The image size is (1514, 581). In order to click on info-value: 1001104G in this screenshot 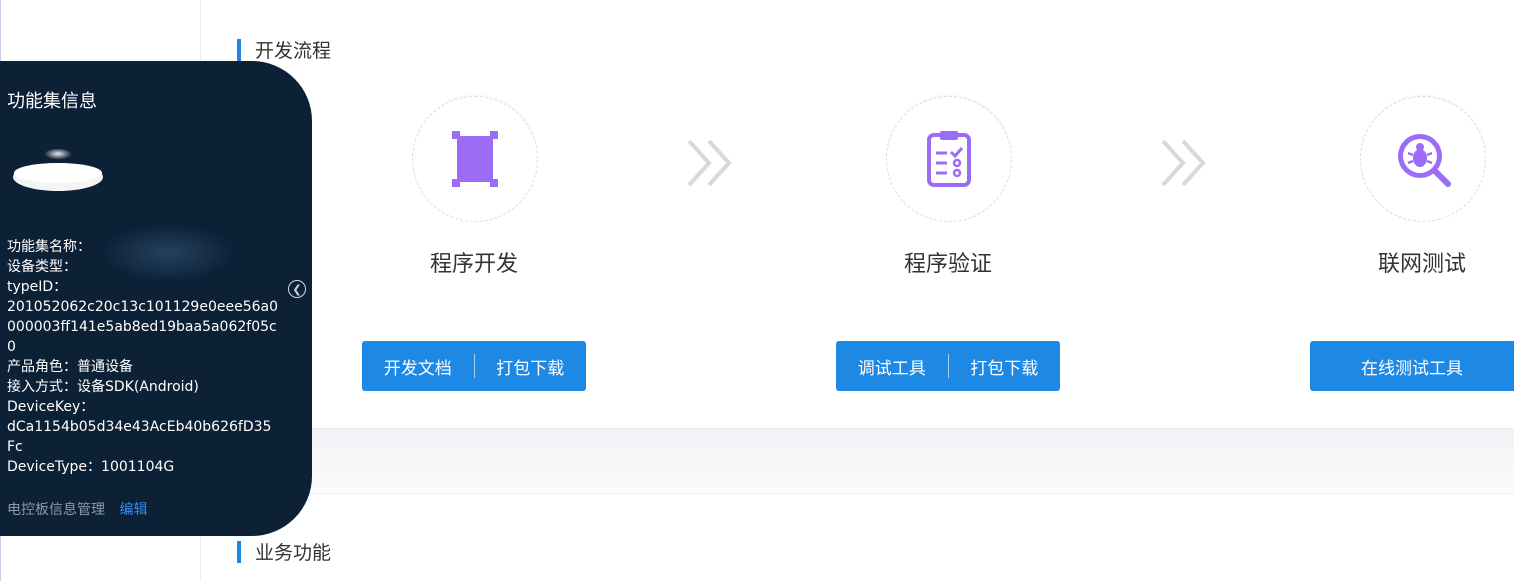, I will do `click(138, 467)`.